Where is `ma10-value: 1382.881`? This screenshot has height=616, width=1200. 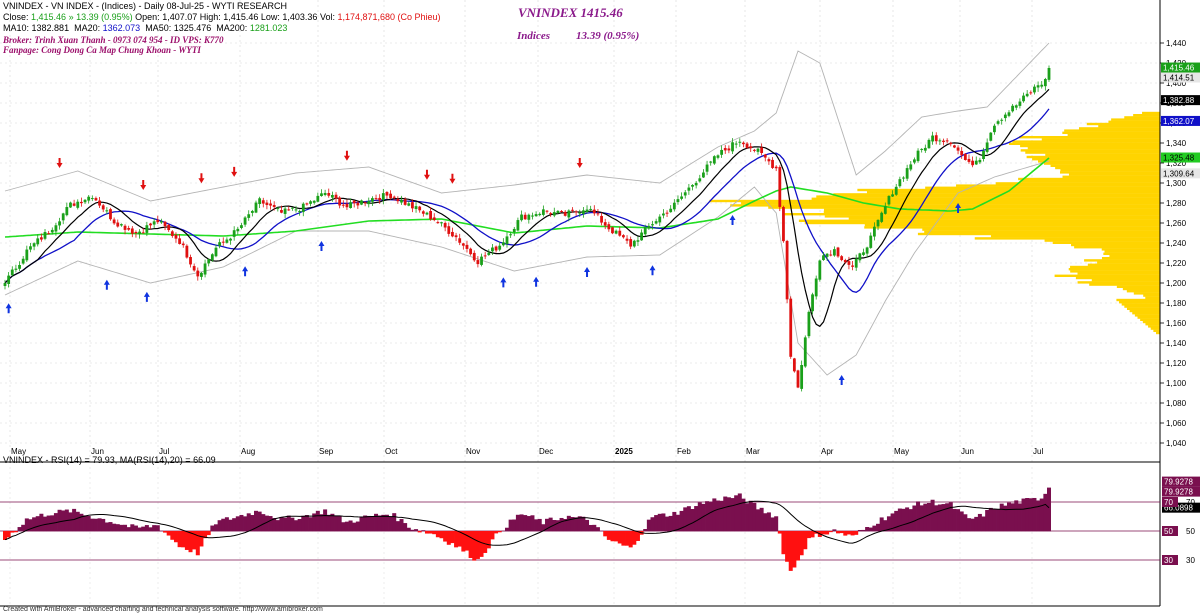
ma10-value: 1382.881 is located at coordinates (50, 28).